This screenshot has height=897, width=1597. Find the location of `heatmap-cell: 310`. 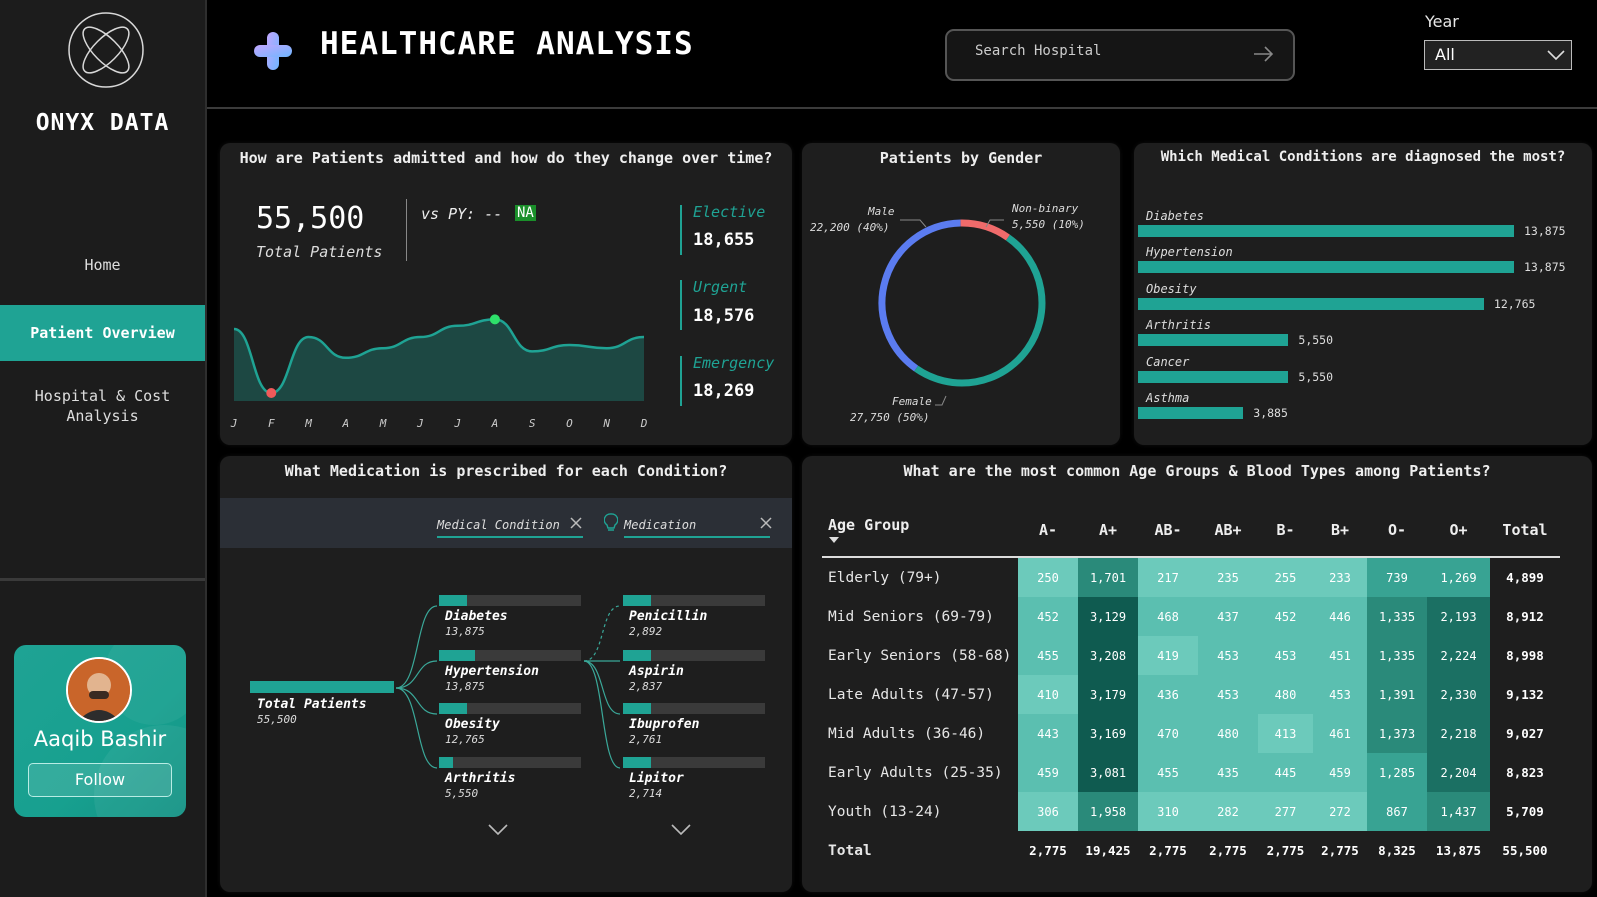

heatmap-cell: 310 is located at coordinates (1168, 811).